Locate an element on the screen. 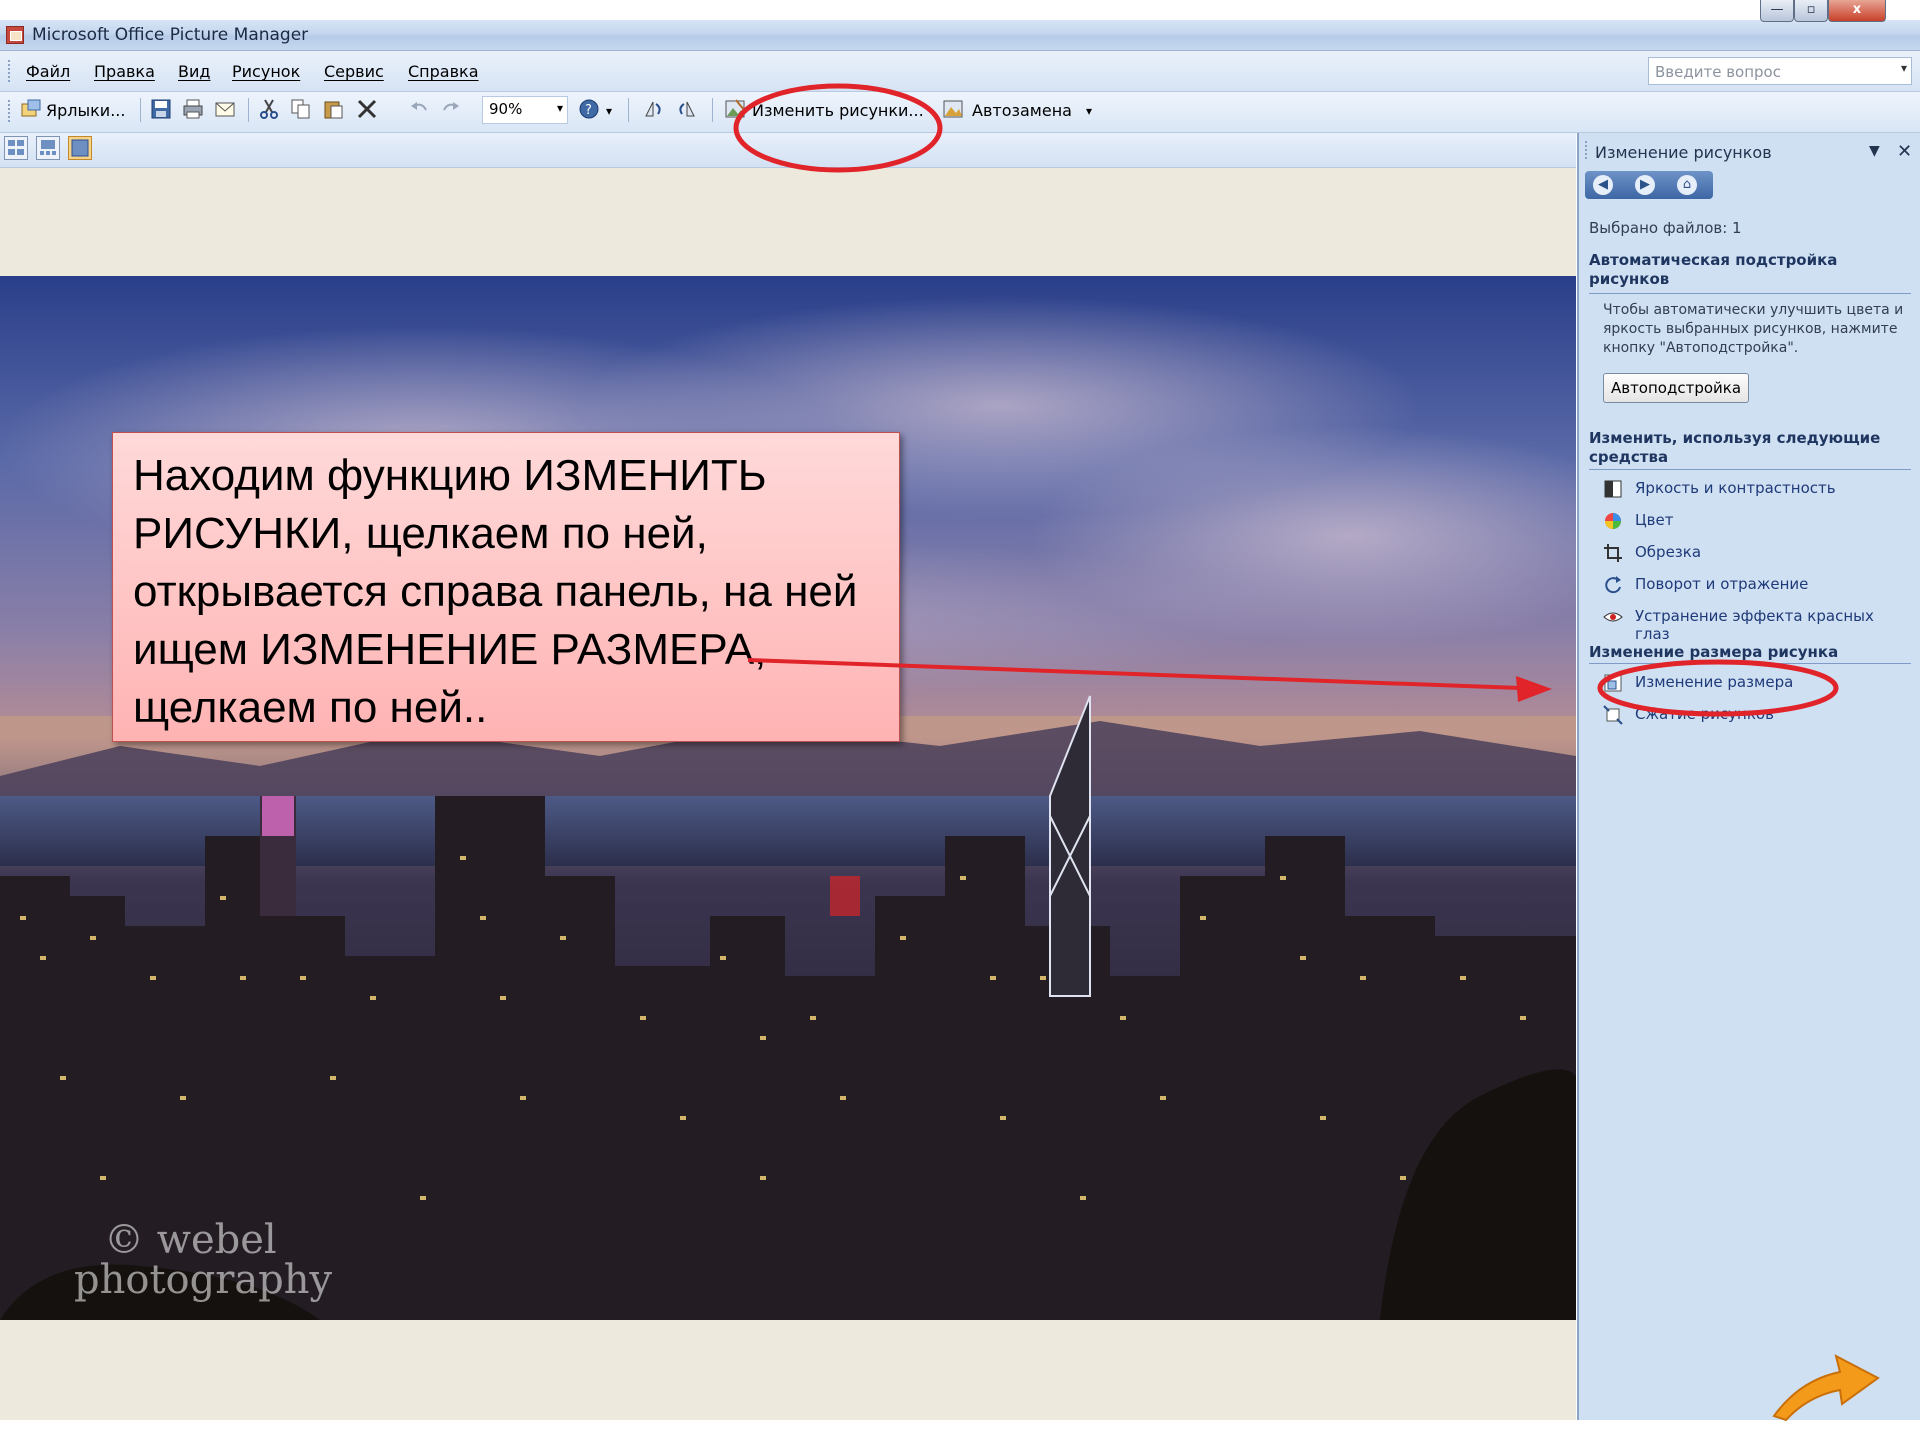 This screenshot has height=1440, width=1920. thumbnail-view-icon is located at coordinates (16, 148).